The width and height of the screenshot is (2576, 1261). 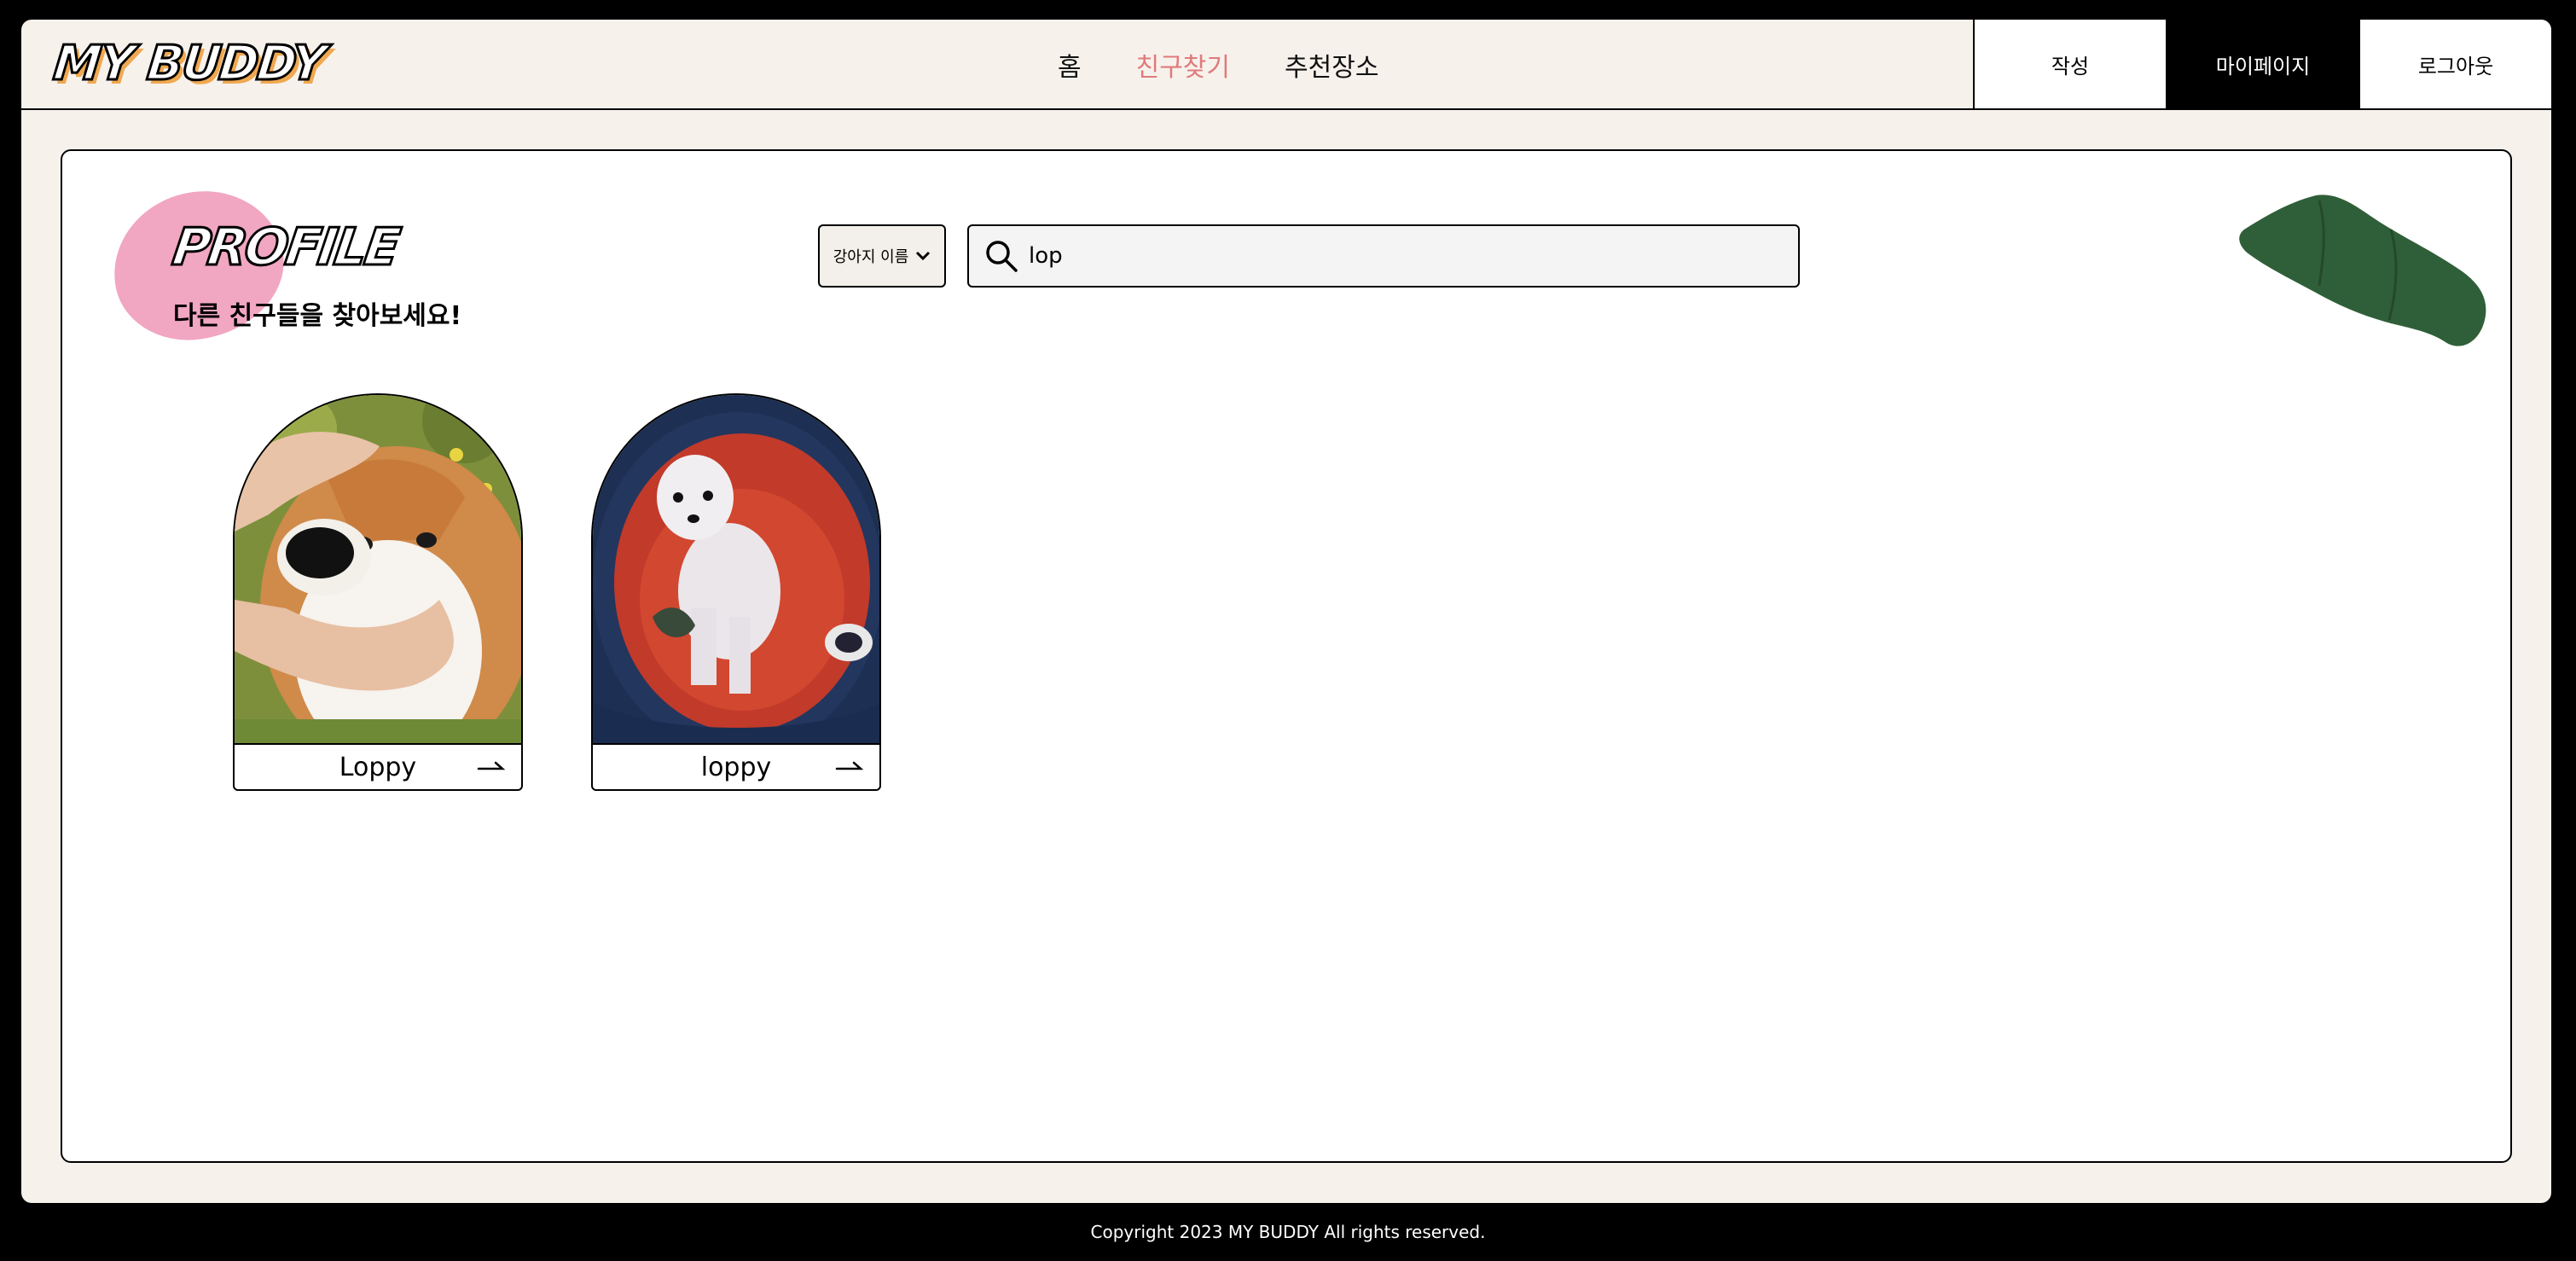 What do you see at coordinates (1404, 256) in the screenshot?
I see `search-input` at bounding box center [1404, 256].